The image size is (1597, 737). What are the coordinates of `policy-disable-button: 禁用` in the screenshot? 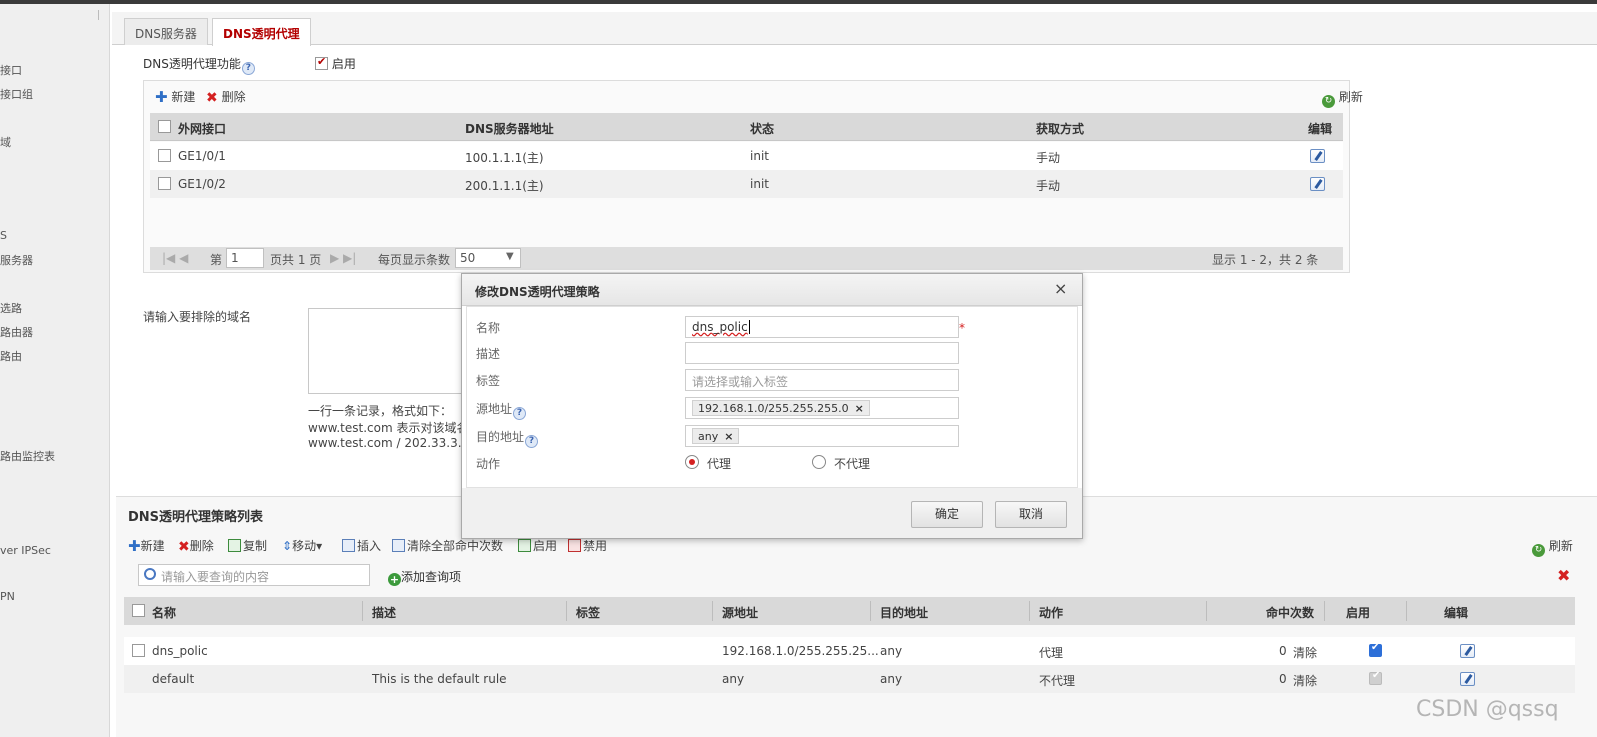 It's located at (587, 545).